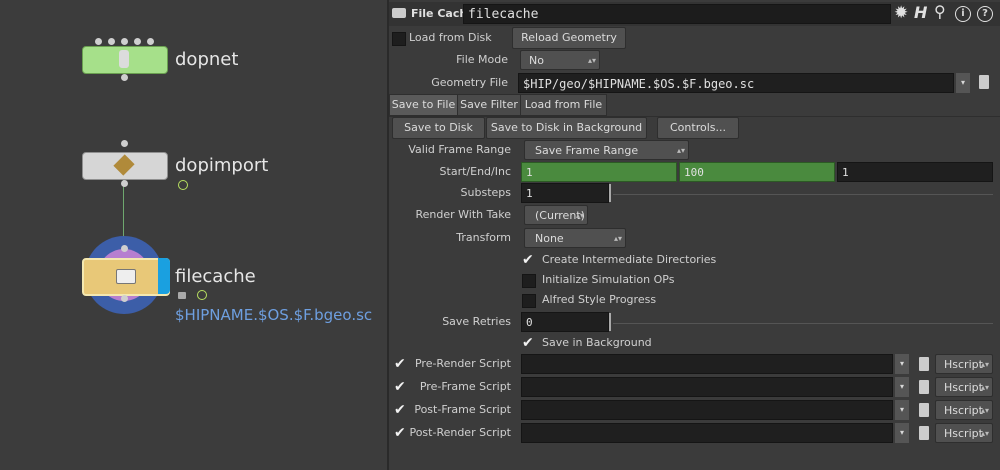 This screenshot has height=470, width=1000. I want to click on post-frame-script-toggle: ✔, so click(400, 410).